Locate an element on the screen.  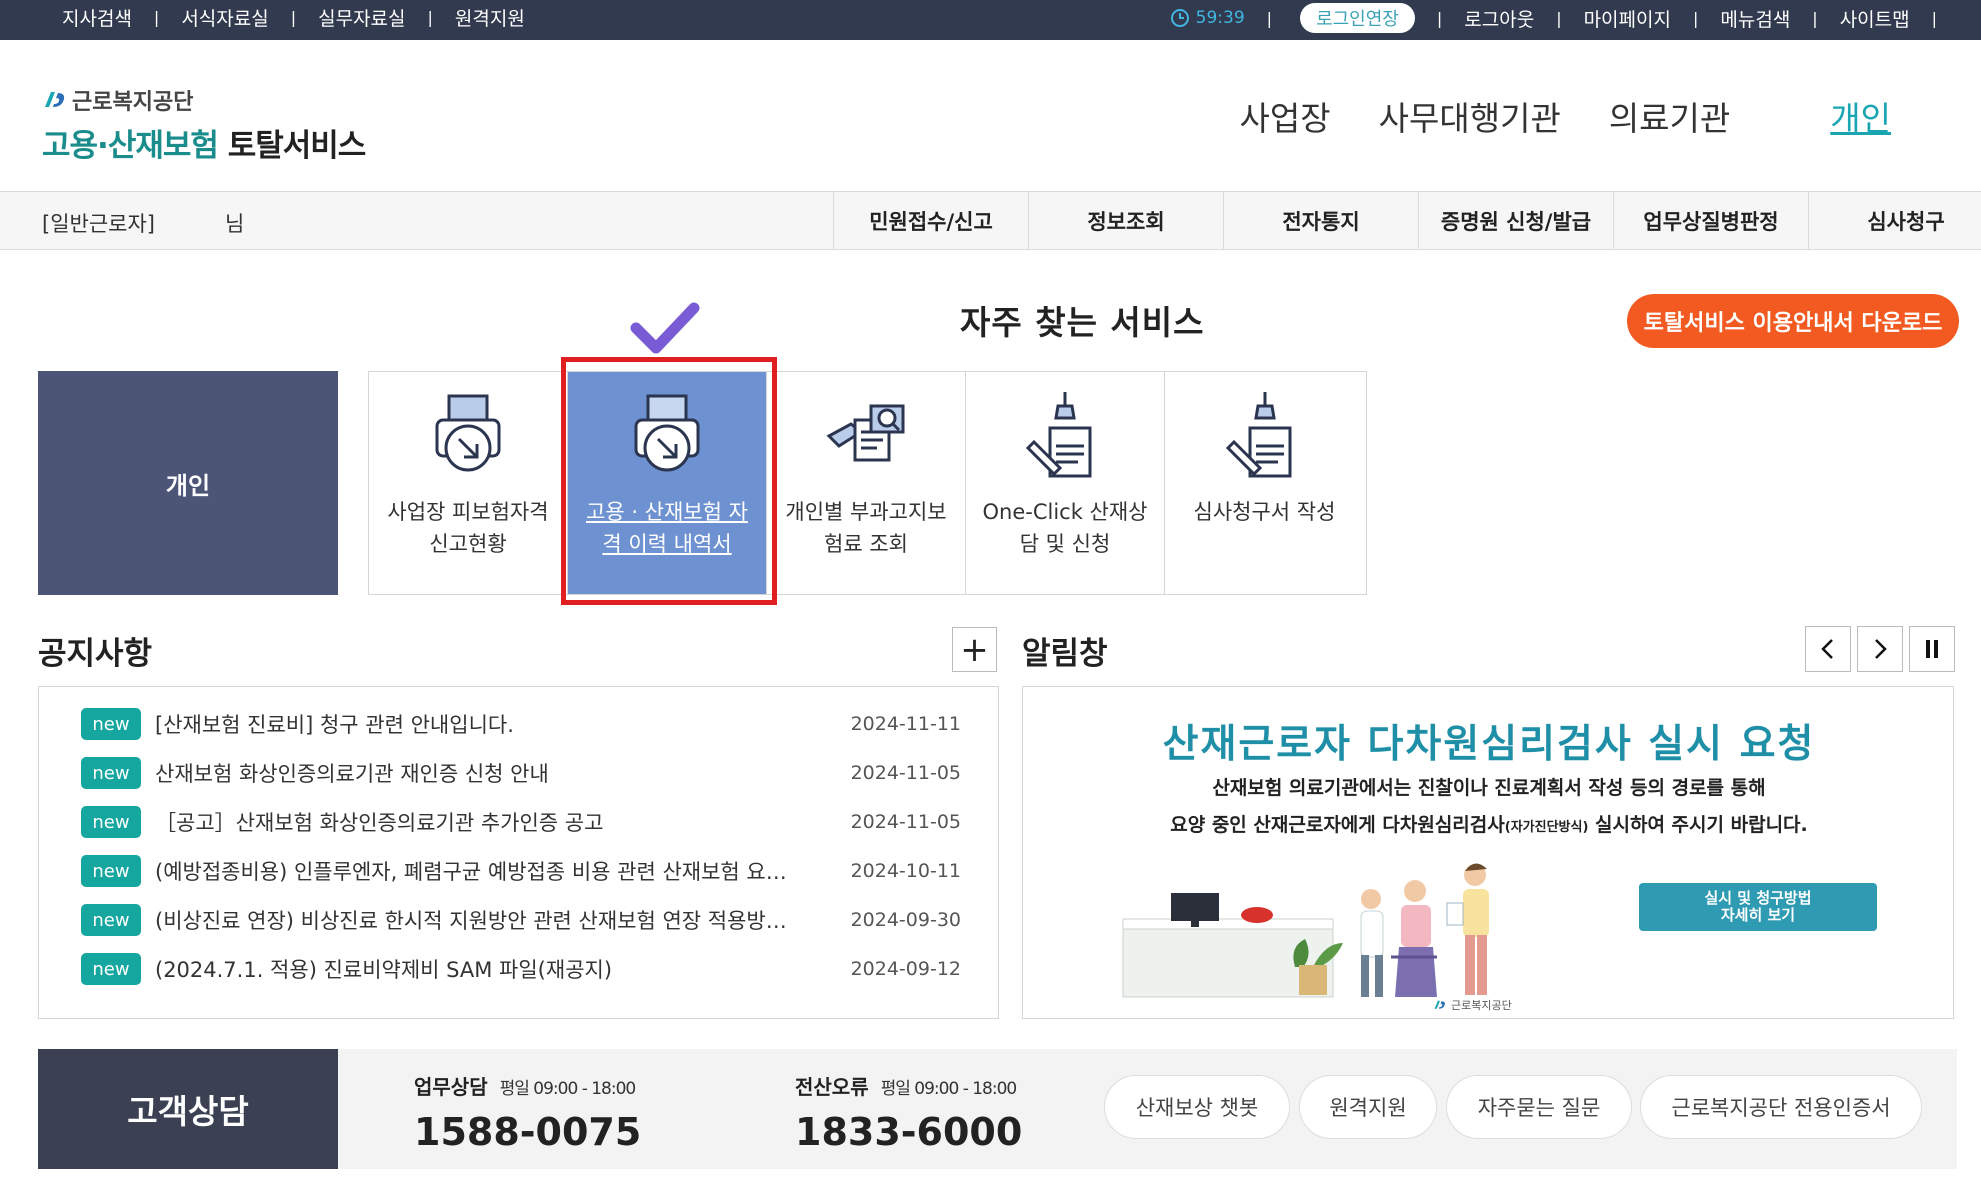
service-insured-status: 사업장 피보험자격 신고현황 is located at coordinates (468, 483).